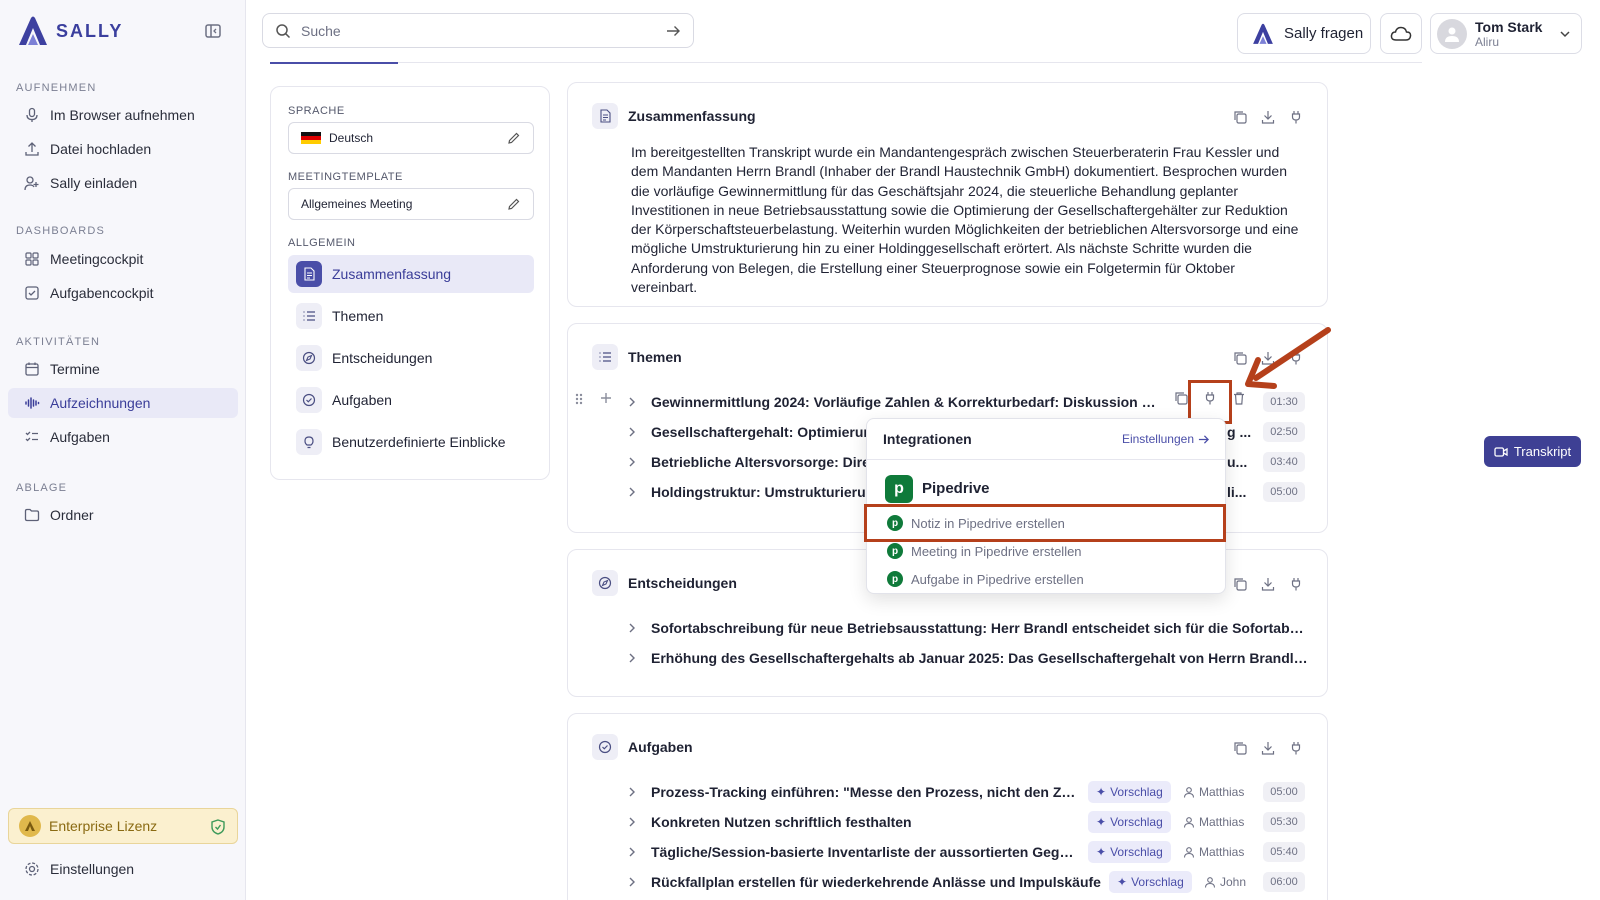 The width and height of the screenshot is (1600, 900). I want to click on transcript-button: Transkript, so click(1532, 451).